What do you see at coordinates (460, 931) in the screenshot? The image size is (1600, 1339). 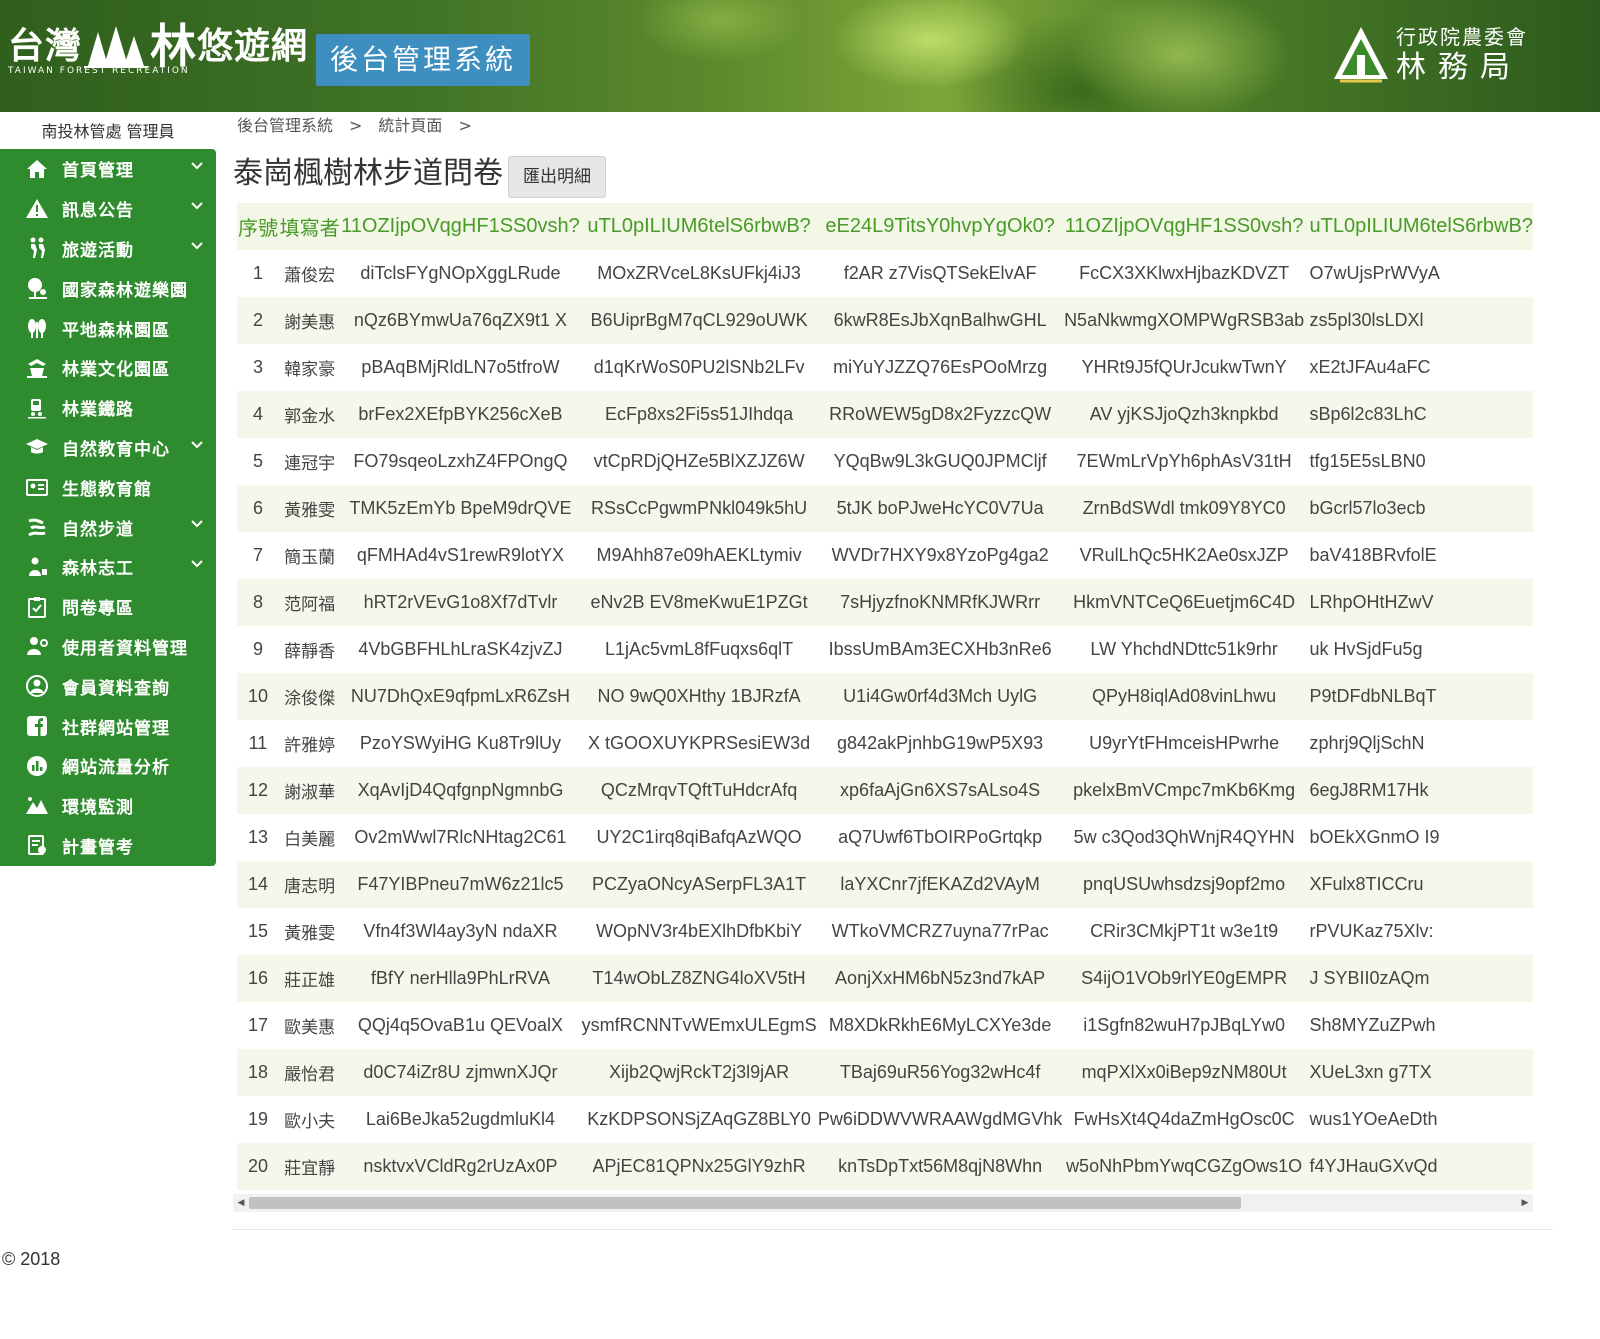 I see `answer-cell: Vfn4f3Wl4ay3yN ndaXR` at bounding box center [460, 931].